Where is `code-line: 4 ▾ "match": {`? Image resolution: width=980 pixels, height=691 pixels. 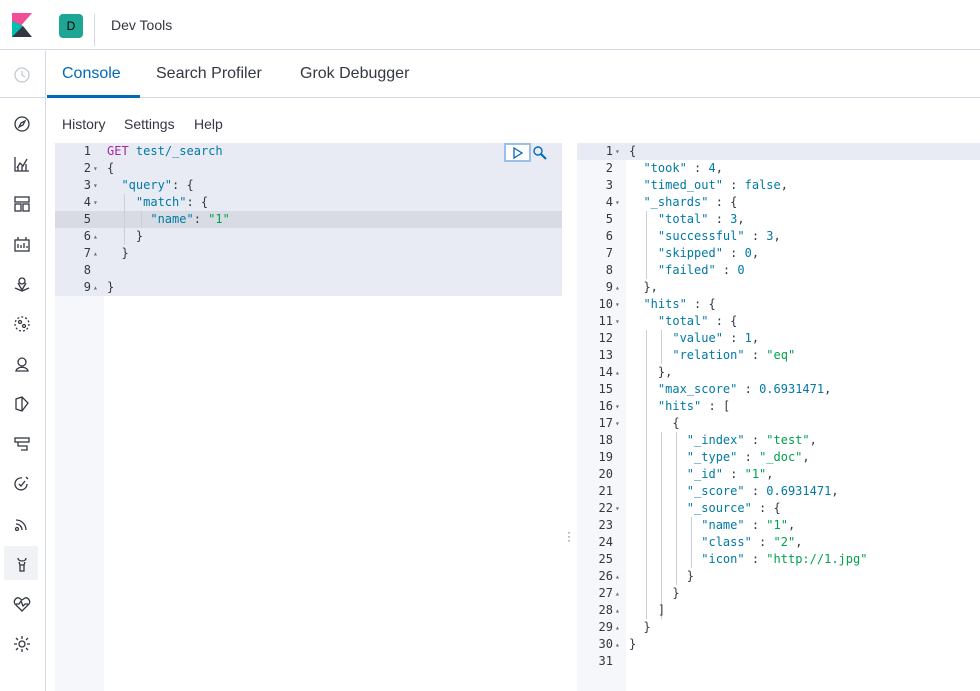
code-line: 4 ▾ "match": { is located at coordinates (308, 202).